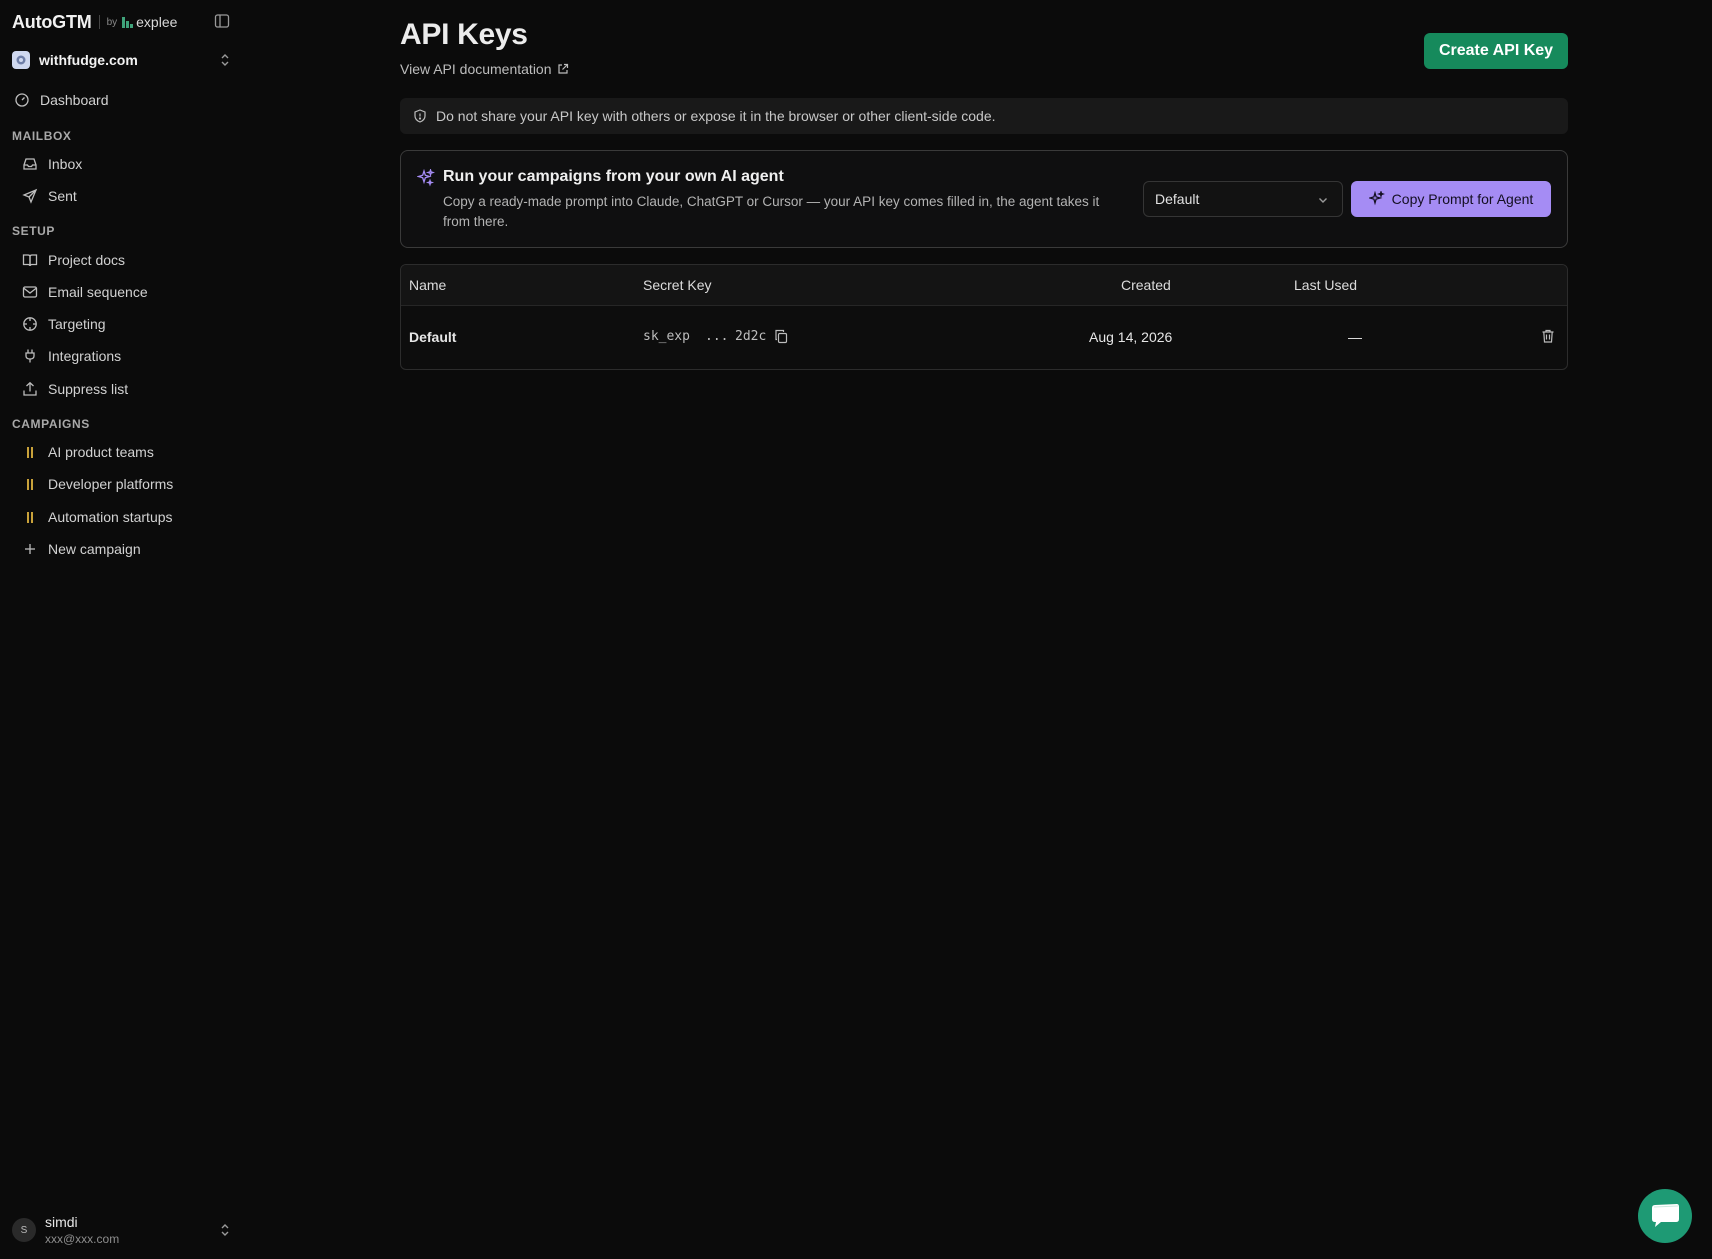  What do you see at coordinates (666, 336) in the screenshot?
I see `key-prefix: sk_exp` at bounding box center [666, 336].